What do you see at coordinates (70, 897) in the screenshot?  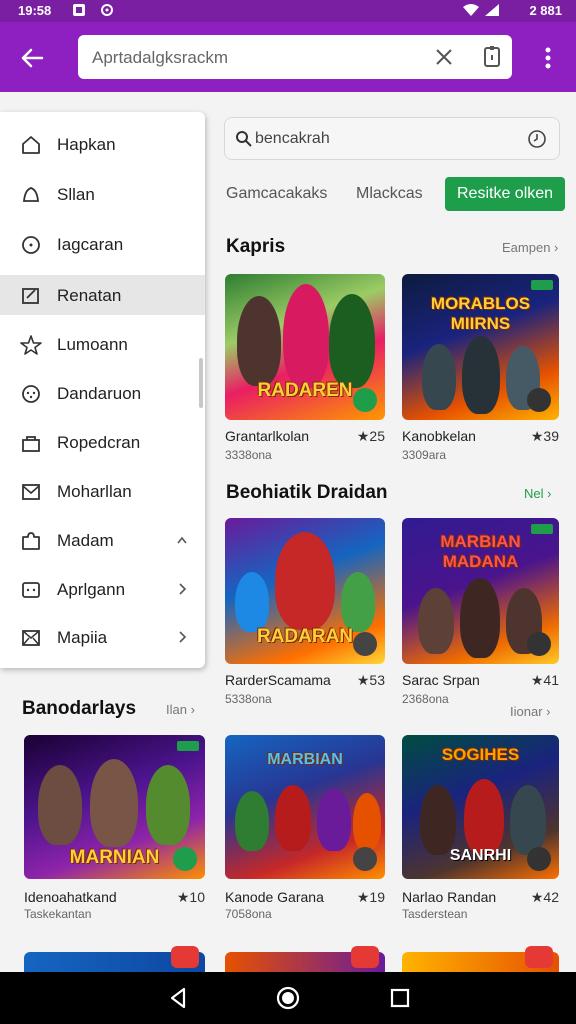 I see `game-name: Idenoahatkand` at bounding box center [70, 897].